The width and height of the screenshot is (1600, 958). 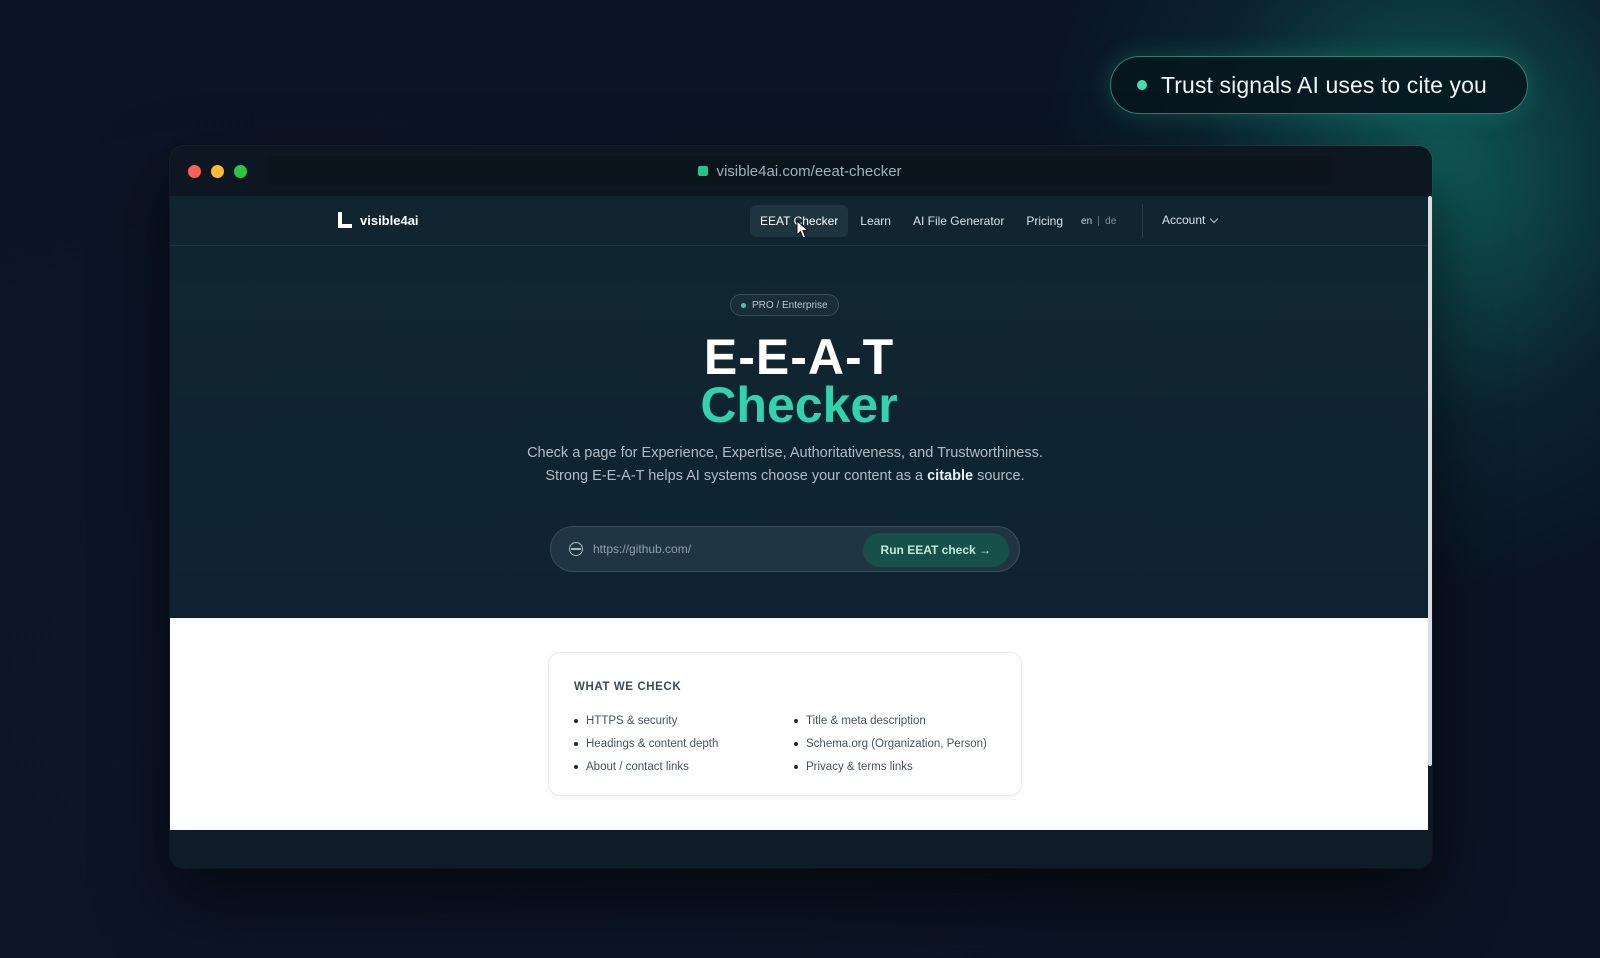 I want to click on badge-dot, so click(x=743, y=305).